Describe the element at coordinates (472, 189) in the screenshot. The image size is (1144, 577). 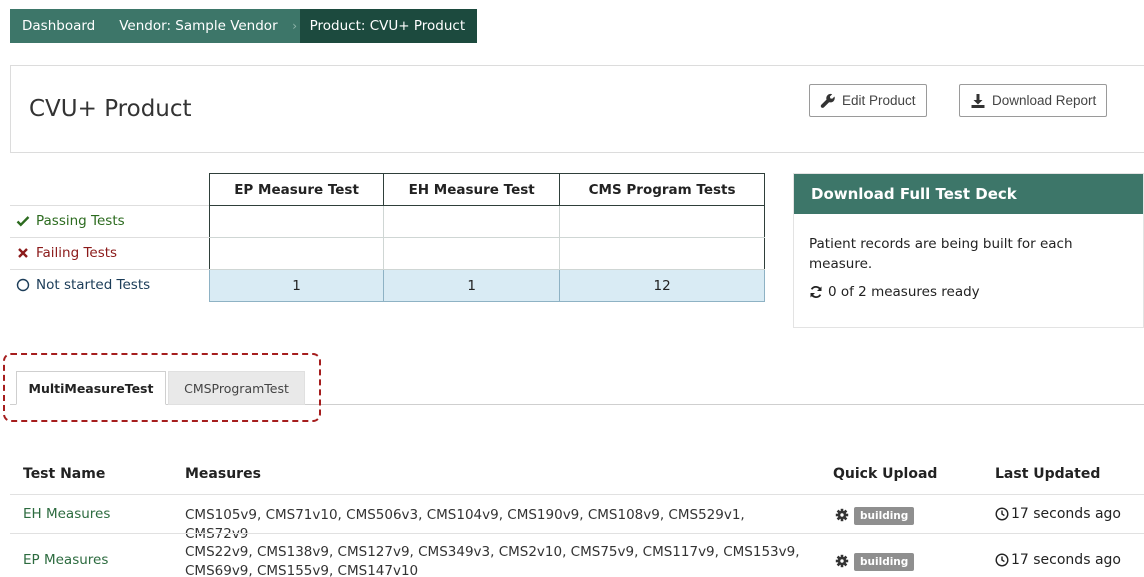
I see `column-header: EH Measure Test` at that location.